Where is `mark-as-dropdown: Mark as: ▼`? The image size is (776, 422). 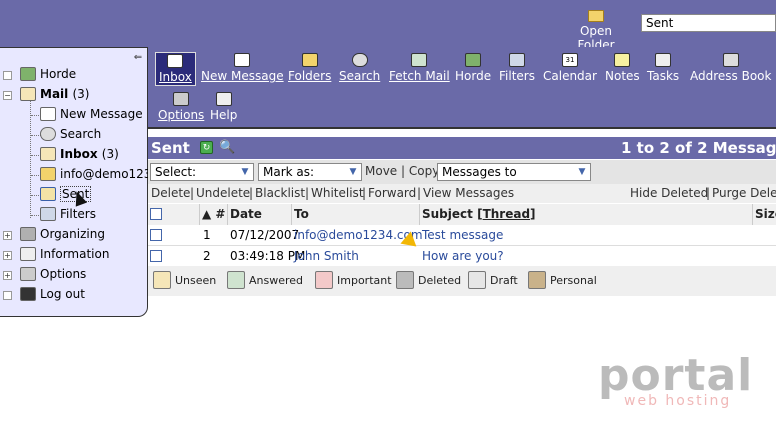 mark-as-dropdown: Mark as: ▼ is located at coordinates (310, 172).